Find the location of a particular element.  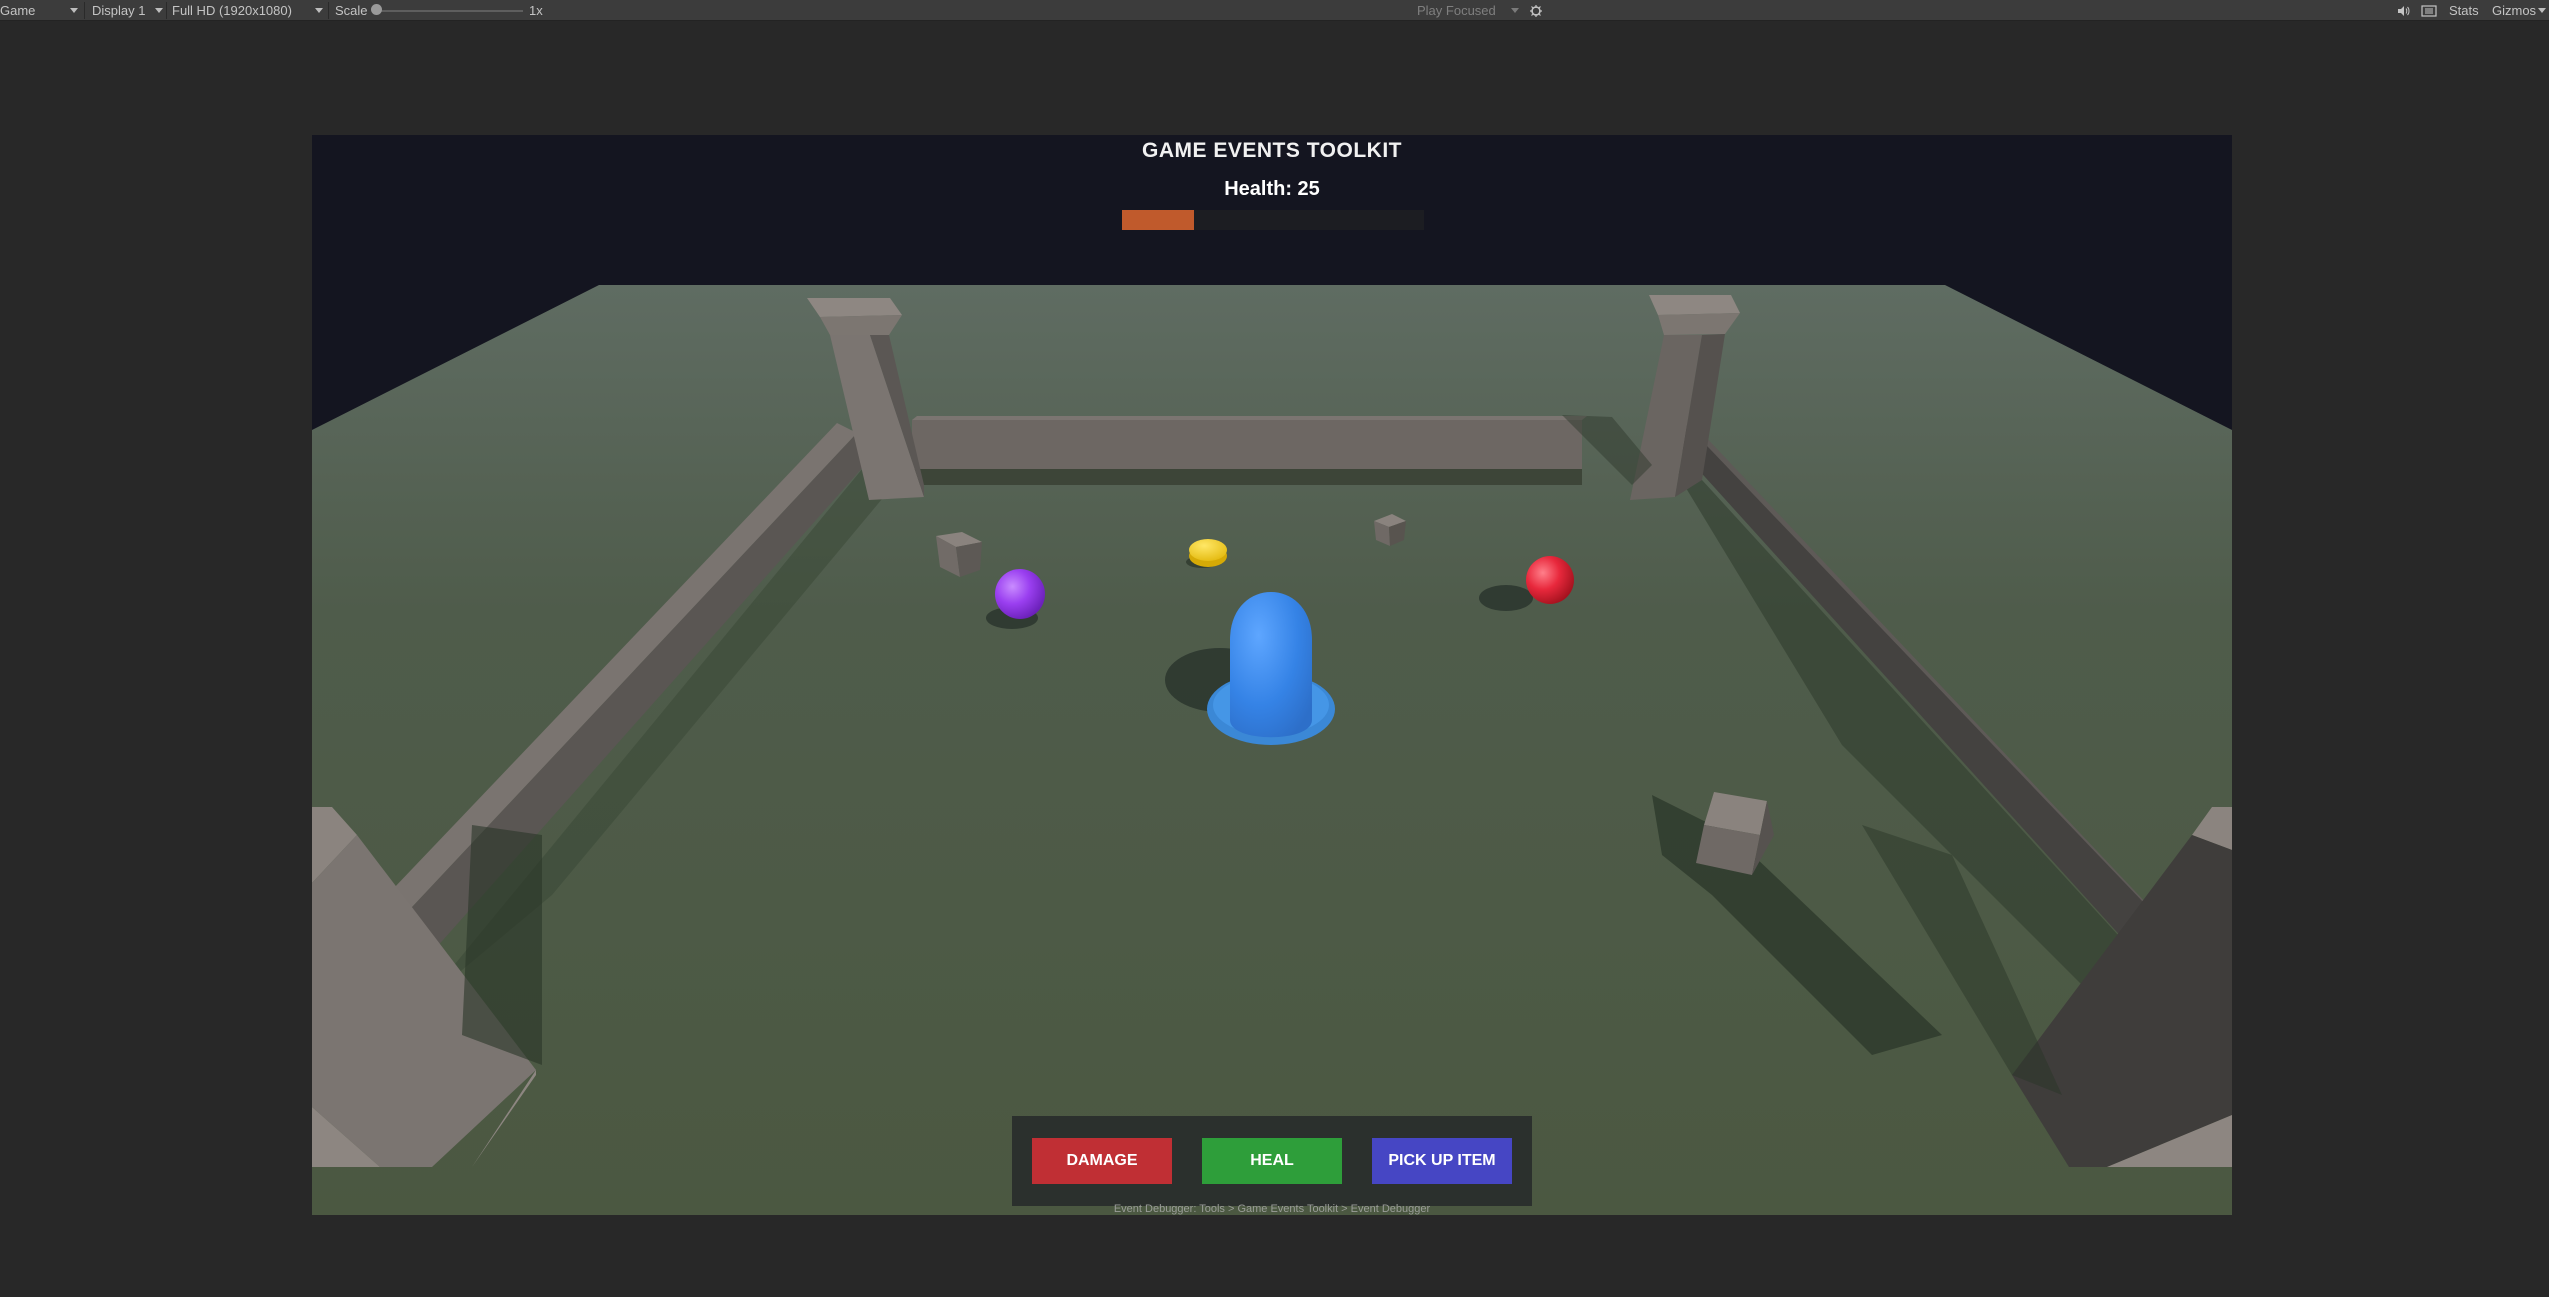

pillar-front-left-shadow is located at coordinates (502, 945).